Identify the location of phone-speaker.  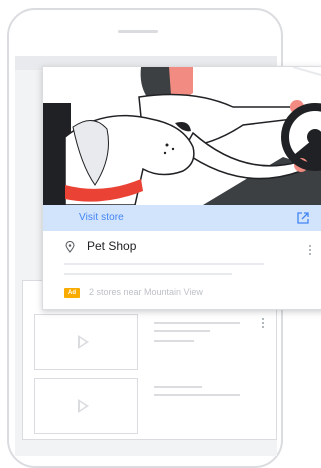
(138, 31).